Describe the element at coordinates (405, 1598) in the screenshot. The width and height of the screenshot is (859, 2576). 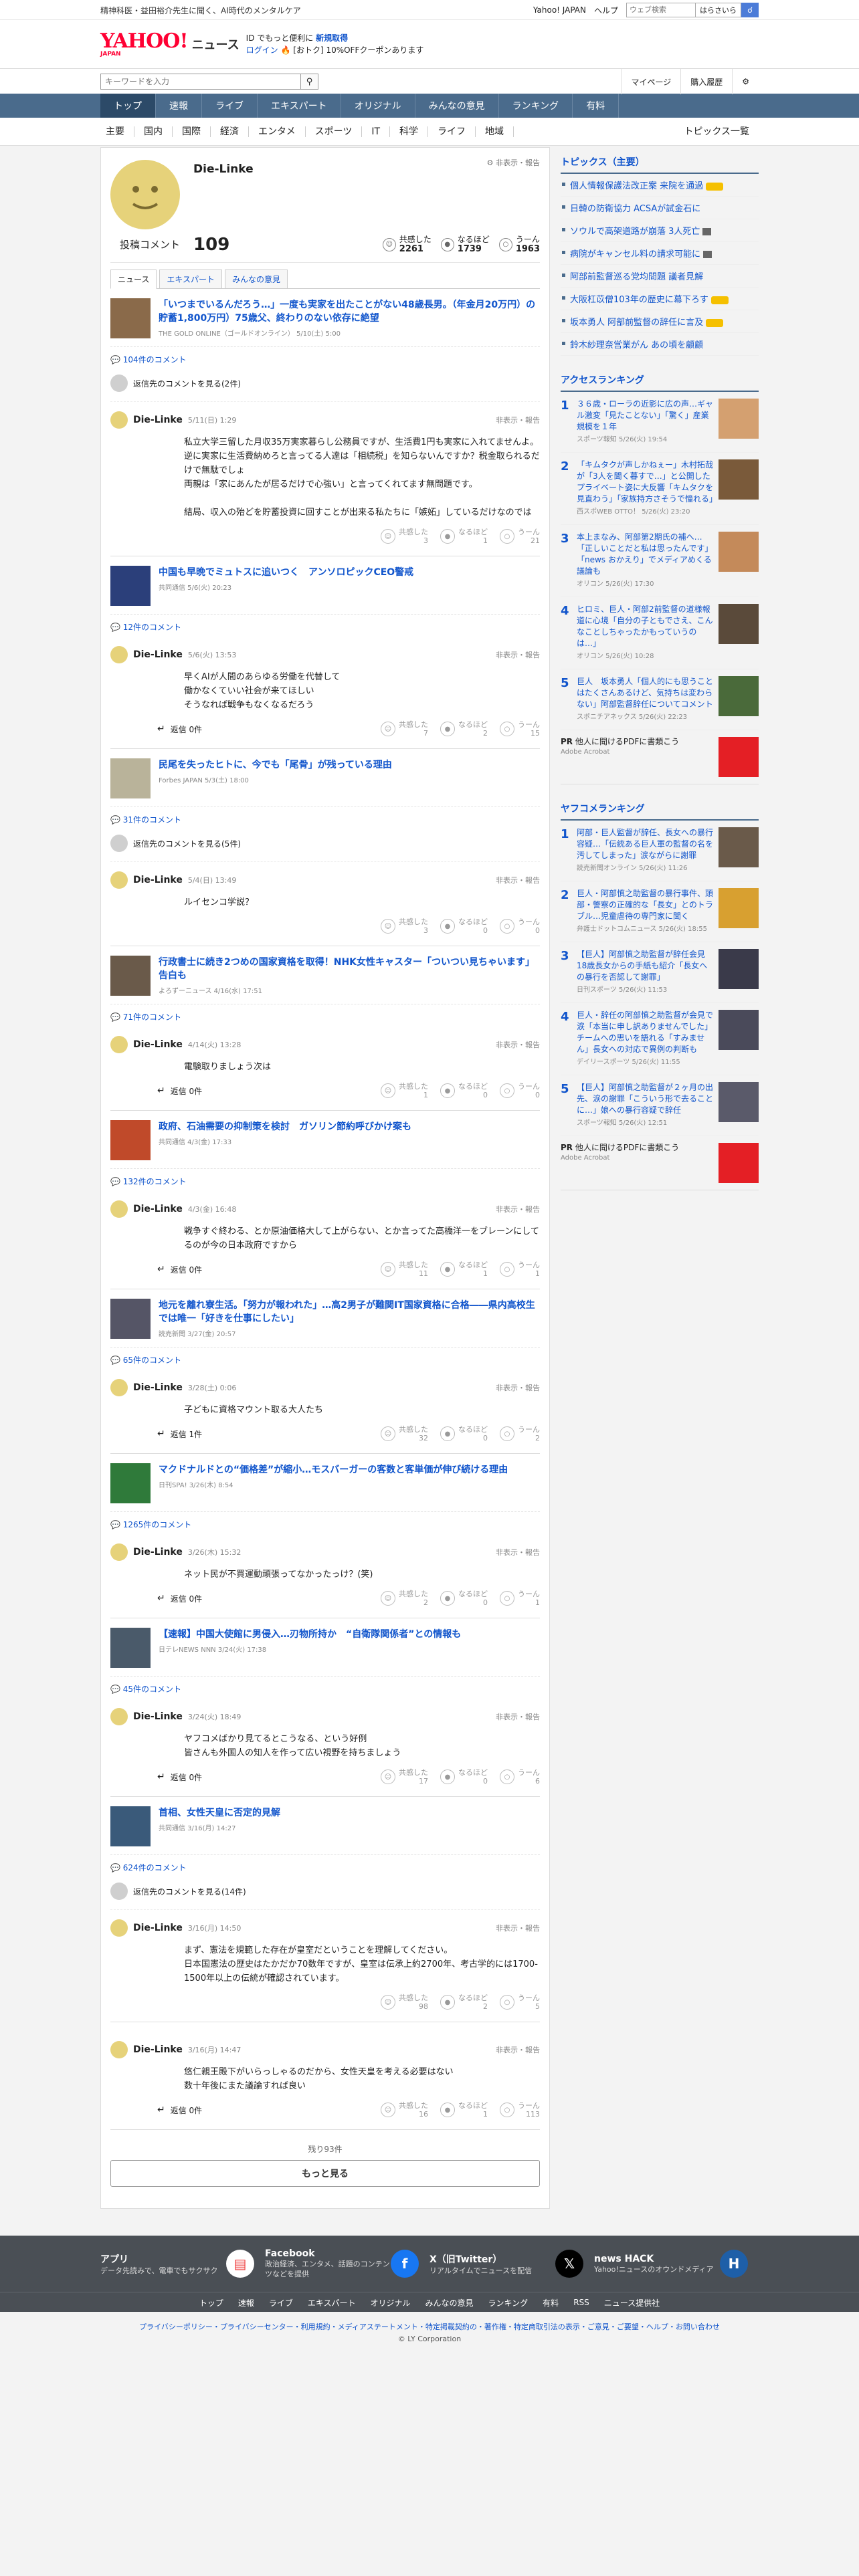
I see `reaction-button: ☺ 共感した 2` at that location.